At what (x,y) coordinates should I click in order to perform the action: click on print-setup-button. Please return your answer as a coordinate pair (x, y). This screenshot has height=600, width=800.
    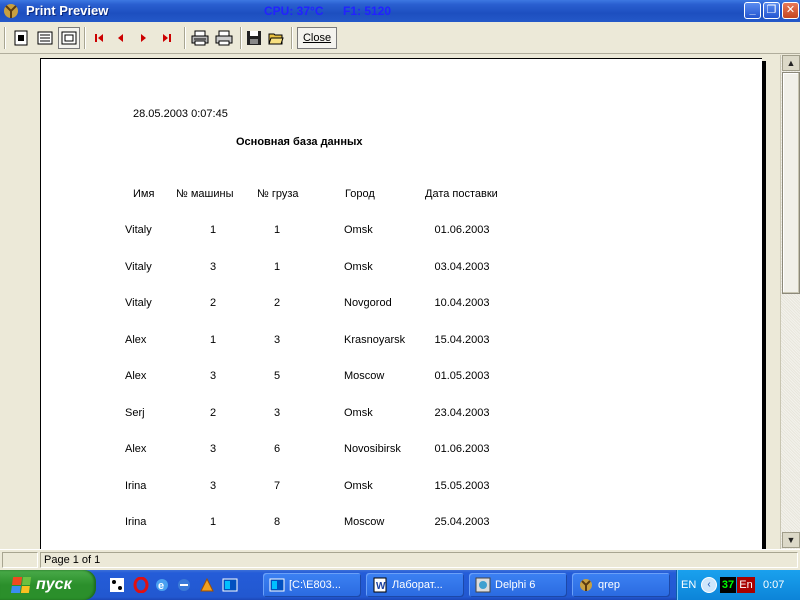
    Looking at the image, I should click on (200, 38).